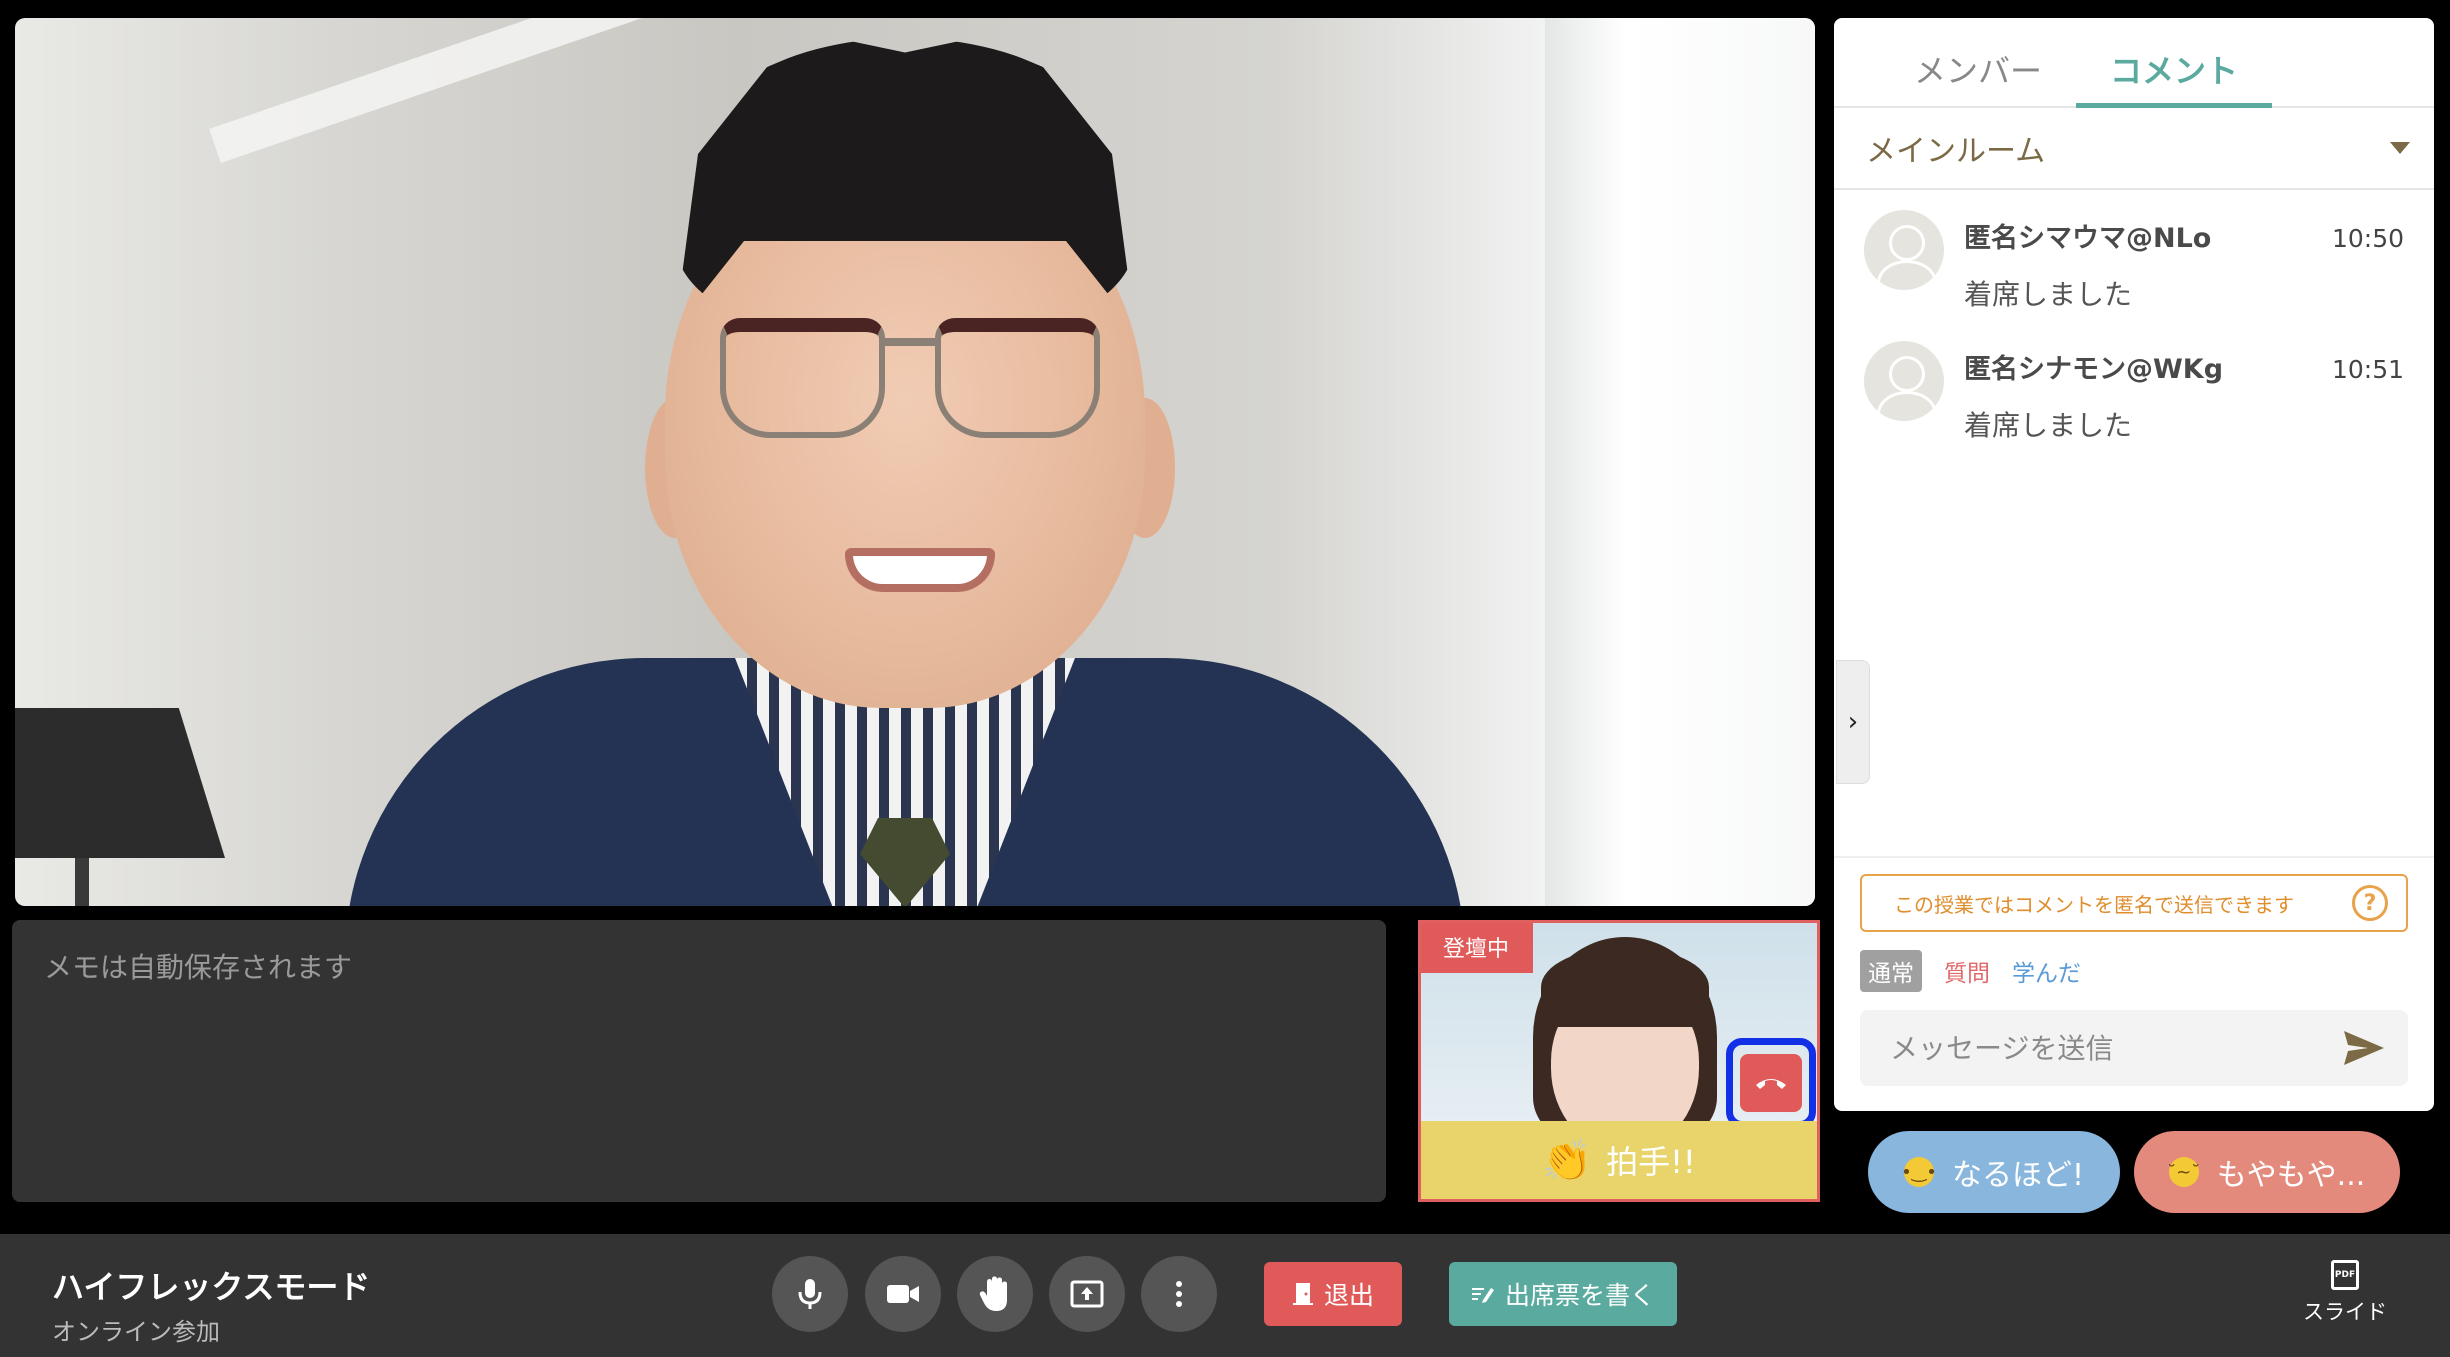  I want to click on comment-item: 匿名シマウマ@NLo 10:50 着席しました, so click(2134, 261).